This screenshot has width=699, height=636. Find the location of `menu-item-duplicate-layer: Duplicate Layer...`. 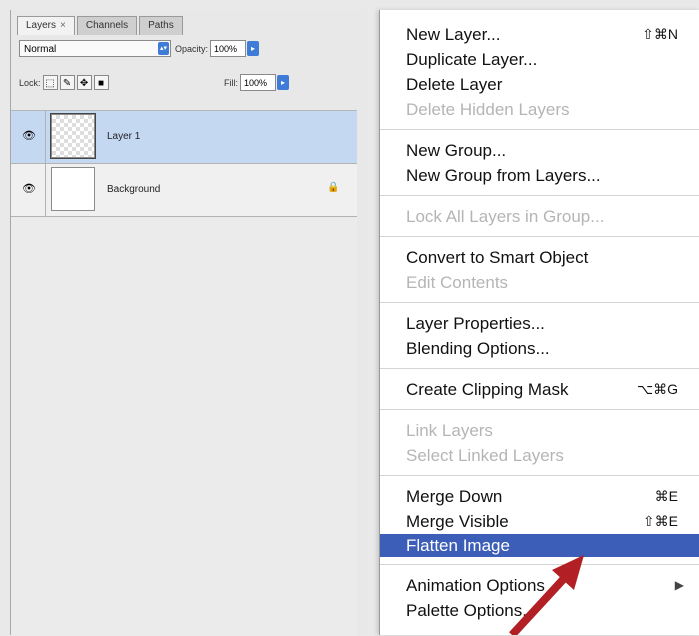

menu-item-duplicate-layer: Duplicate Layer... is located at coordinates (539, 59).